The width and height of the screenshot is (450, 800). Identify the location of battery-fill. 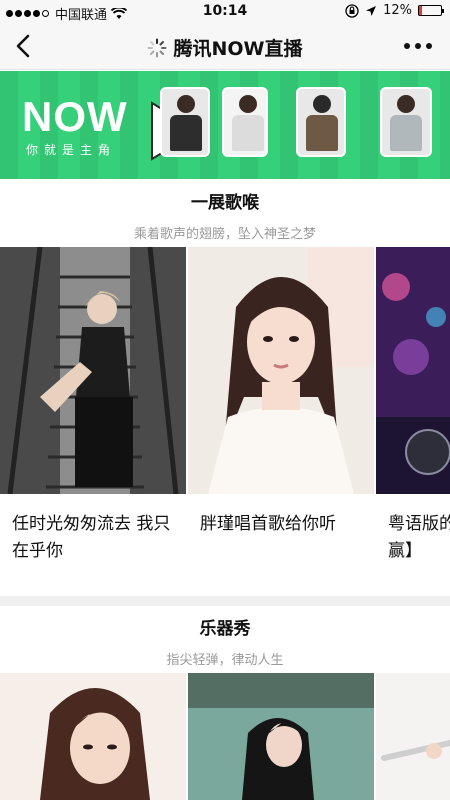
(420, 10).